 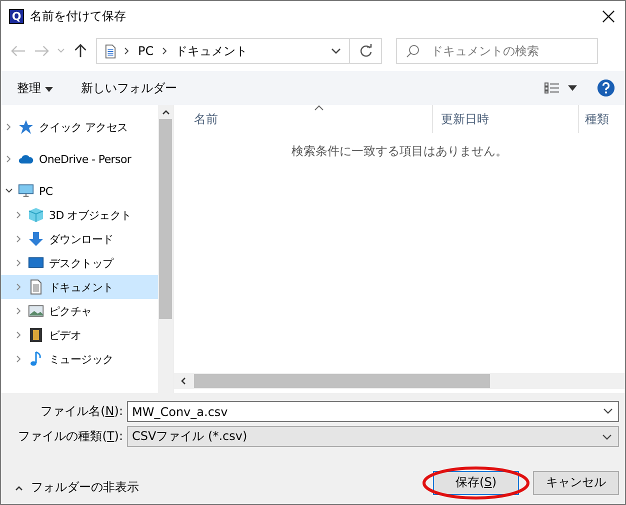 I want to click on tree-item-label: 3D オブジェクト, so click(x=90, y=215).